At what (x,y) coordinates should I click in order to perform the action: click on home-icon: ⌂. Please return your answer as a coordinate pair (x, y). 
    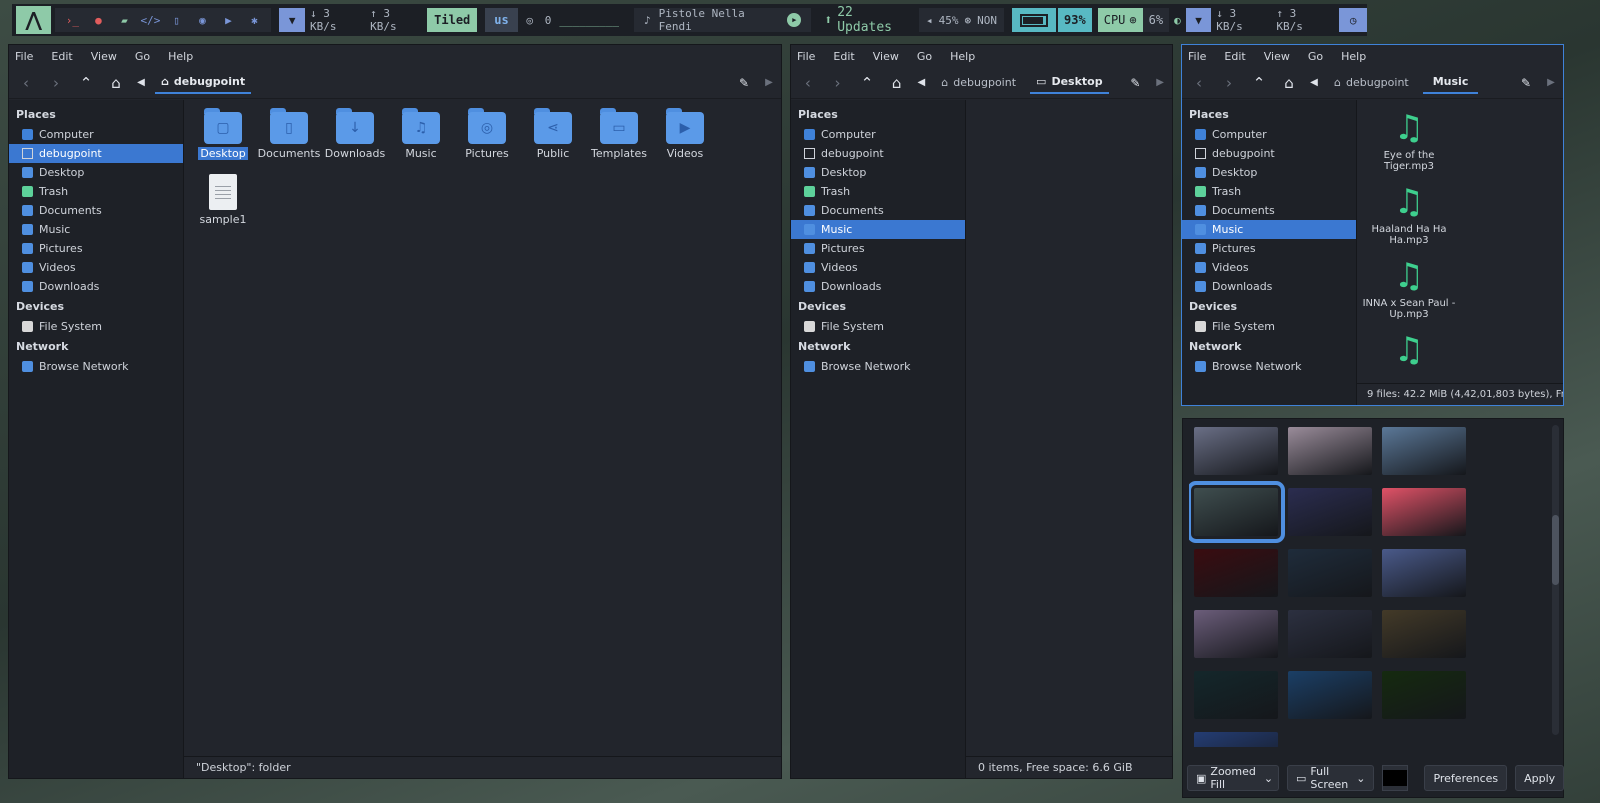
    Looking at the image, I should click on (116, 83).